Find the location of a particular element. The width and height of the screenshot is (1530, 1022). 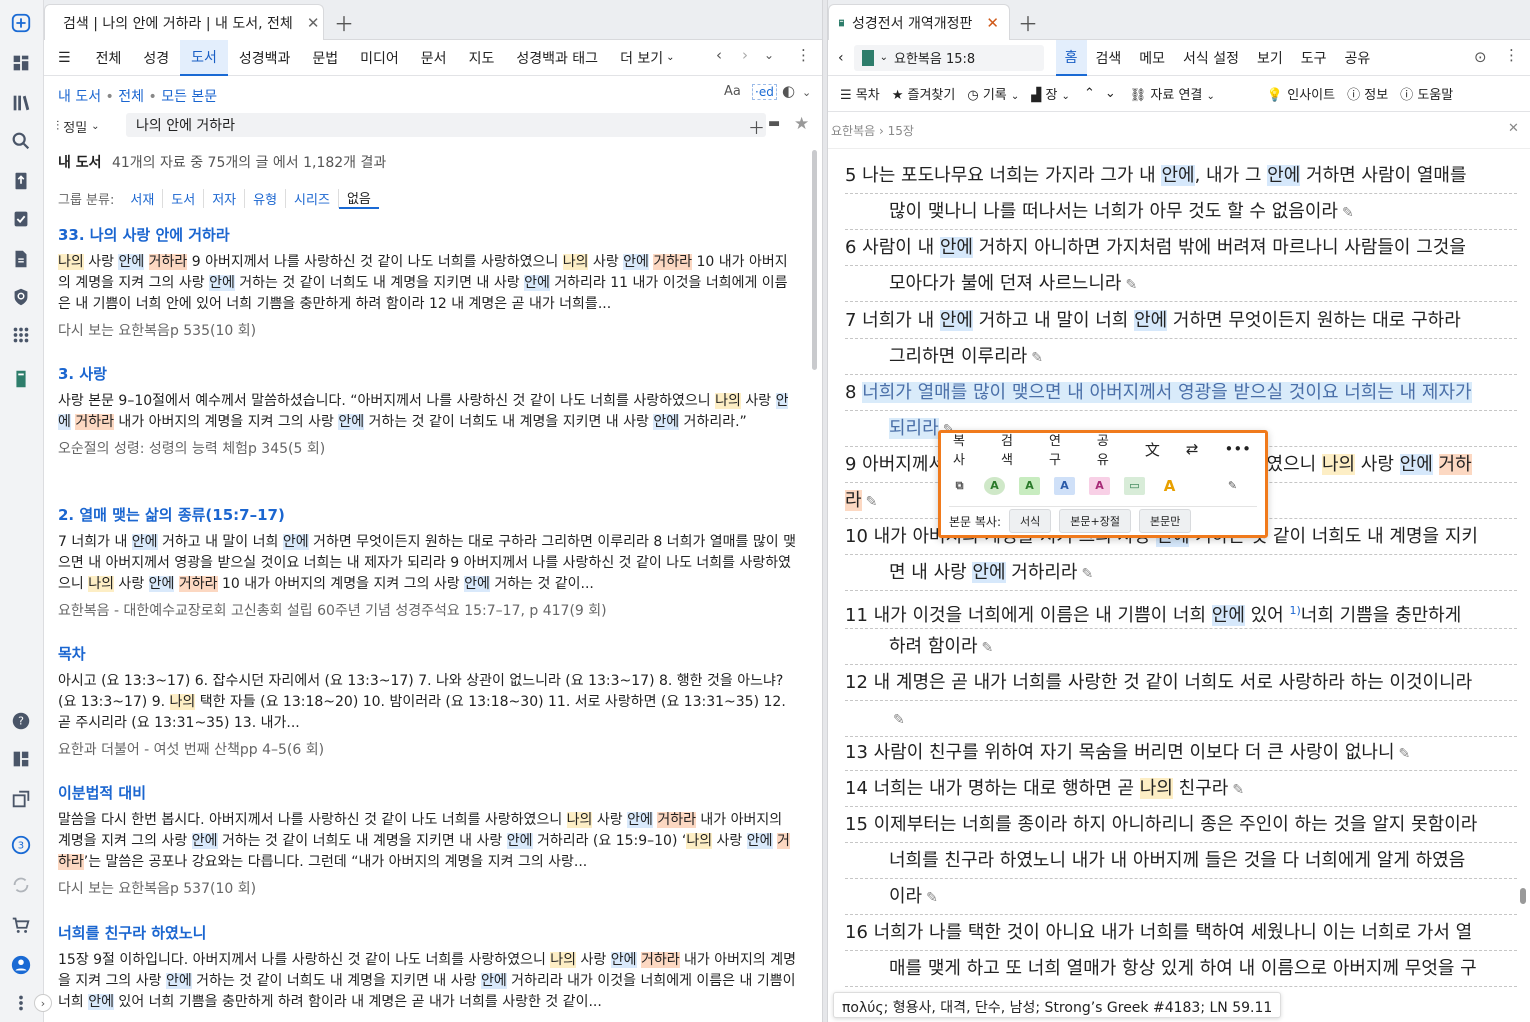

help-icon: ? is located at coordinates (21, 721).